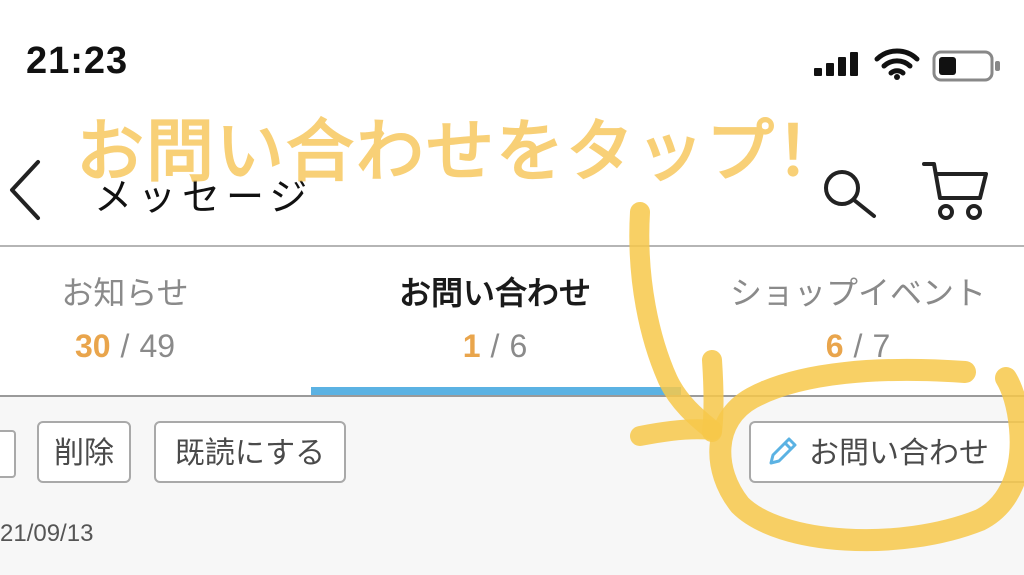 This screenshot has height=575, width=1024. What do you see at coordinates (783, 451) in the screenshot?
I see `pencil-icon` at bounding box center [783, 451].